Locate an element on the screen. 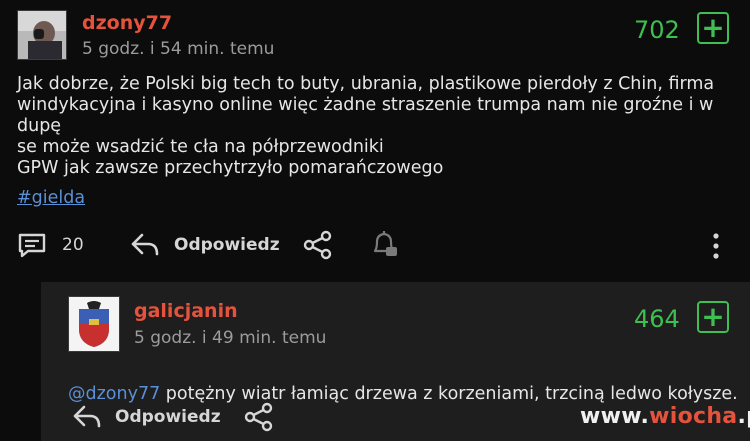 Image resolution: width=750 pixels, height=441 pixels. reply-upvote-button: + is located at coordinates (713, 317).